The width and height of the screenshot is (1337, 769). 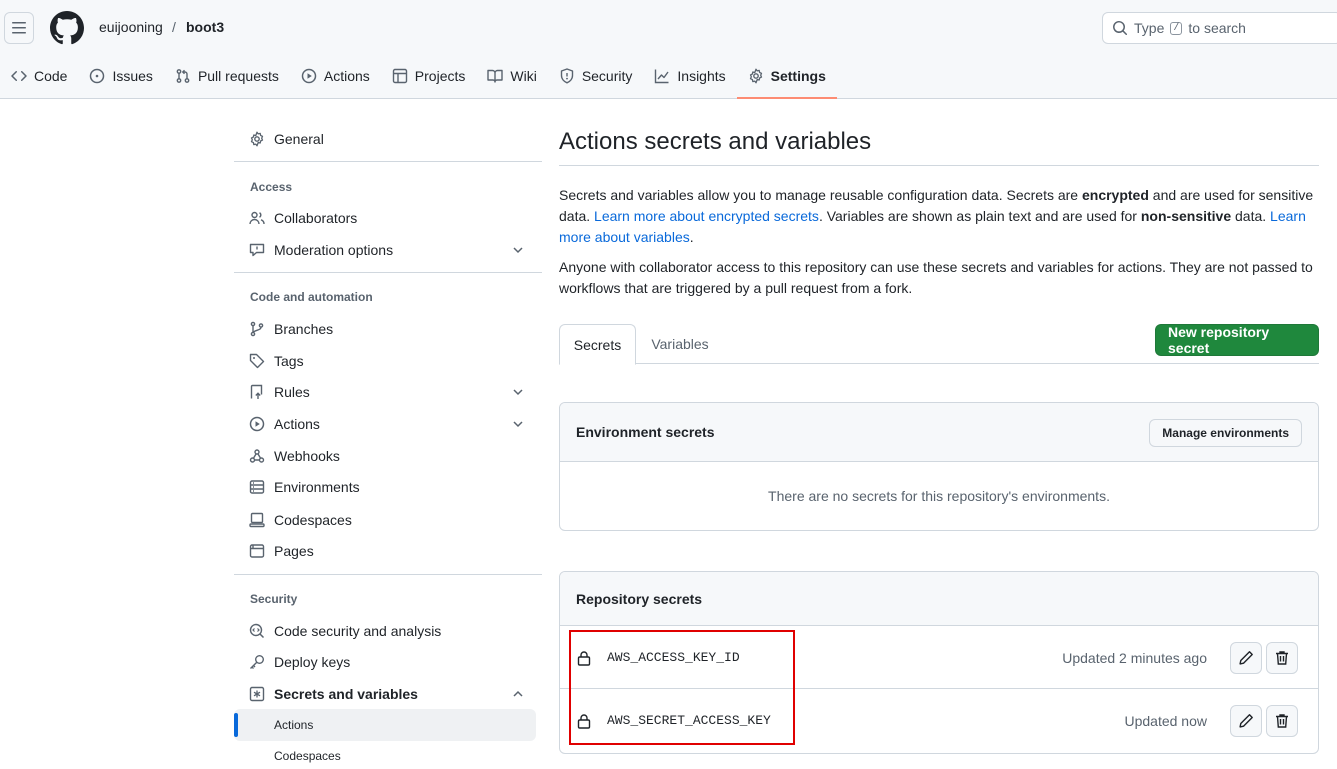 What do you see at coordinates (292, 392) in the screenshot?
I see `sidebar-item-label: Rules` at bounding box center [292, 392].